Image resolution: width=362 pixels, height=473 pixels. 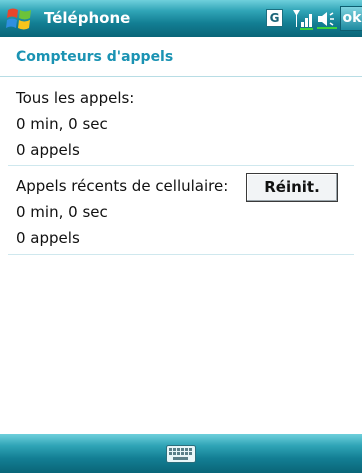 What do you see at coordinates (95, 57) in the screenshot?
I see `section-title: Compteurs d'appels` at bounding box center [95, 57].